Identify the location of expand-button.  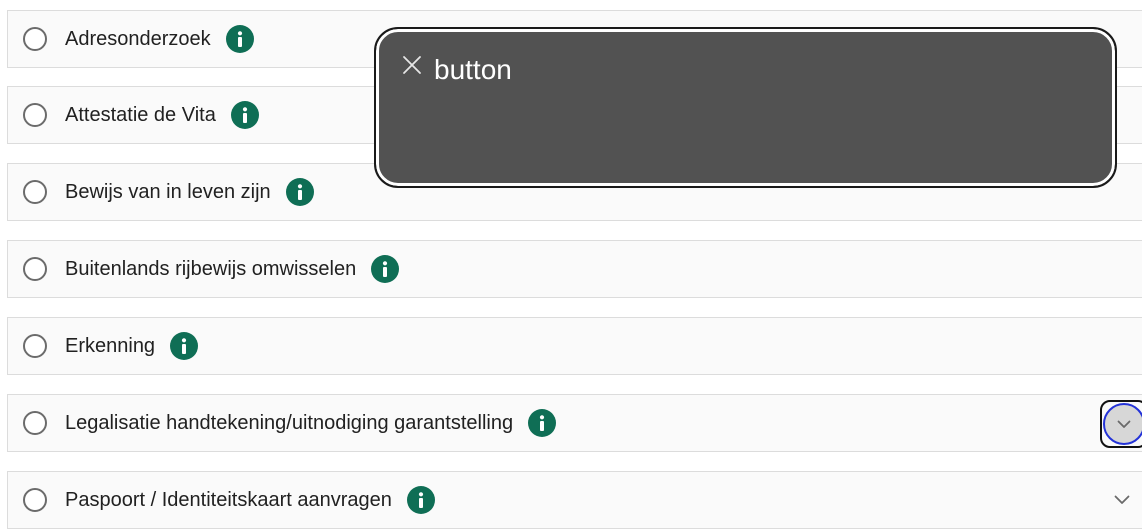
(1121, 424).